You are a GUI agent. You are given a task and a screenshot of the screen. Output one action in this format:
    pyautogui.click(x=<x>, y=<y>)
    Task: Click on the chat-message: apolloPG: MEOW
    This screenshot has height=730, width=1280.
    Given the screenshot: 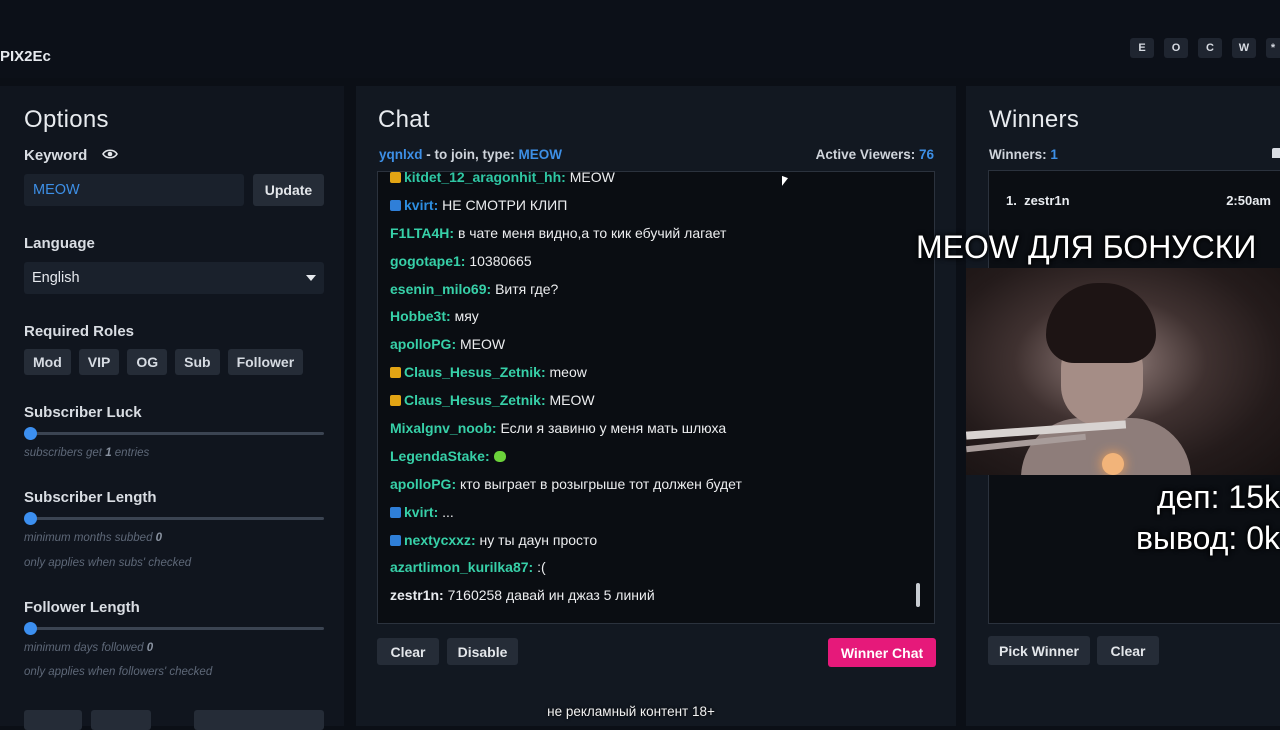 What is the action you would take?
    pyautogui.click(x=448, y=344)
    